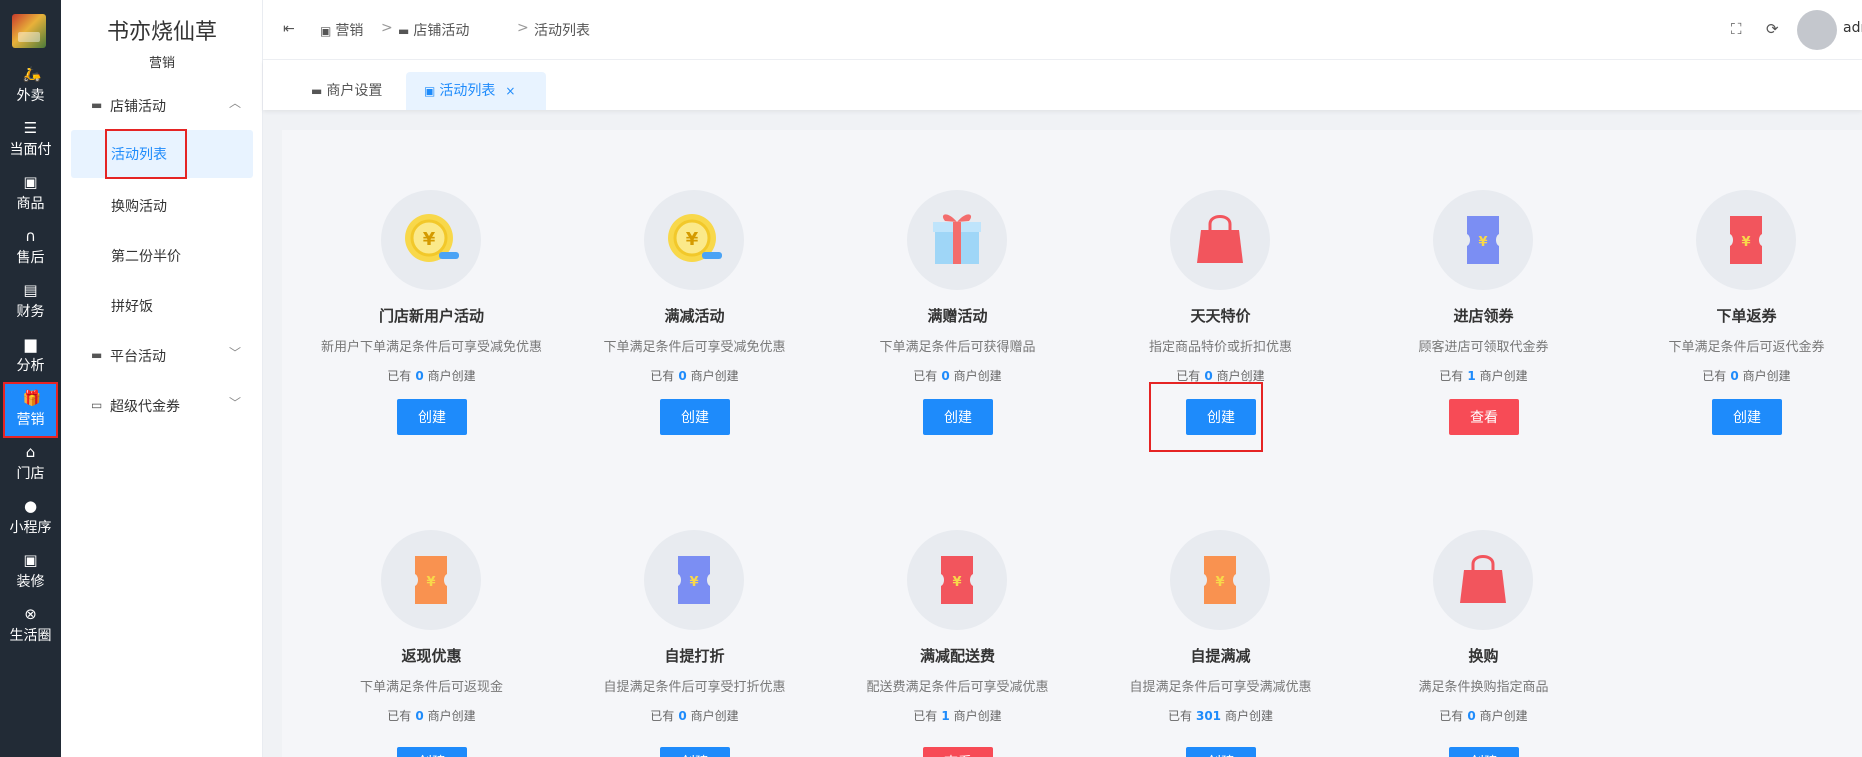 Image resolution: width=1862 pixels, height=757 pixels. What do you see at coordinates (1852, 28) in the screenshot?
I see `username: admin` at bounding box center [1852, 28].